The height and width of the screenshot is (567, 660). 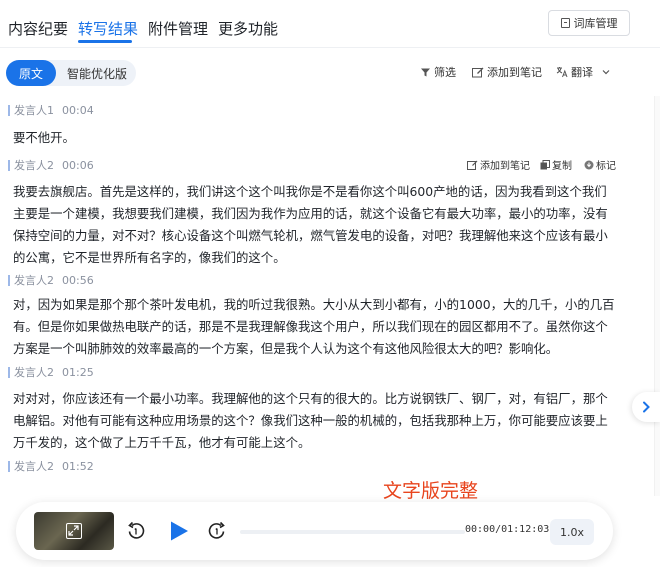 I want to click on transcript-toolbar: 原文 智能优化版 筛选 添加到笔记 翻译, so click(x=330, y=72).